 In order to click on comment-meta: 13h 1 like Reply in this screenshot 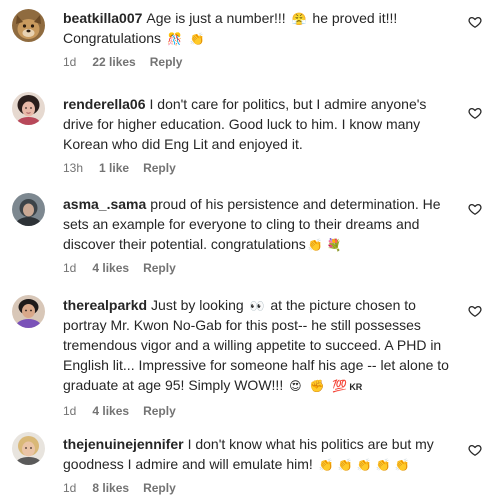, I will do `click(260, 168)`.